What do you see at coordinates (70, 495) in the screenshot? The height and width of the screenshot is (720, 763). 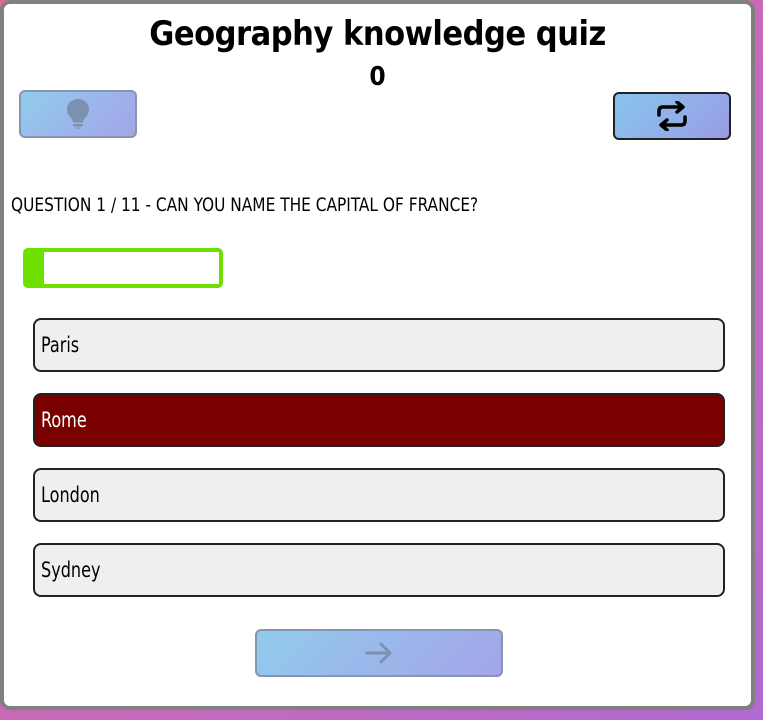 I see `answer-label: London` at bounding box center [70, 495].